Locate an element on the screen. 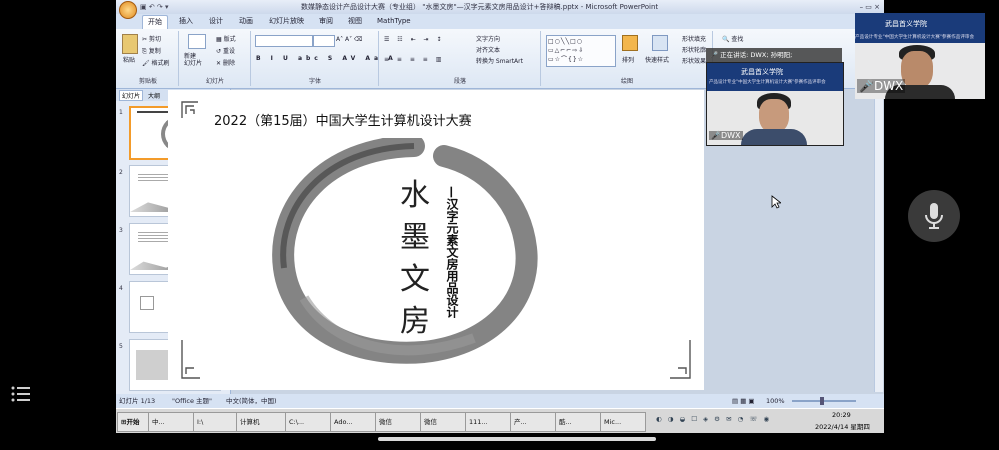 The width and height of the screenshot is (999, 450). quick-access-toolbar: ▣ ↶ ↷ ▾ is located at coordinates (154, 7).